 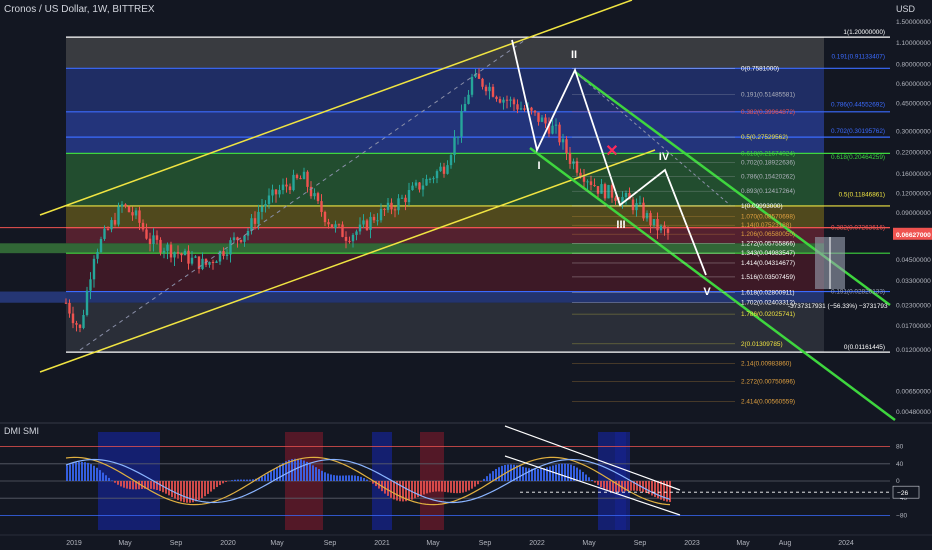 What do you see at coordinates (838, 306) in the screenshot?
I see `measure-label: -3737317931 (−56.33%) −3731793` at bounding box center [838, 306].